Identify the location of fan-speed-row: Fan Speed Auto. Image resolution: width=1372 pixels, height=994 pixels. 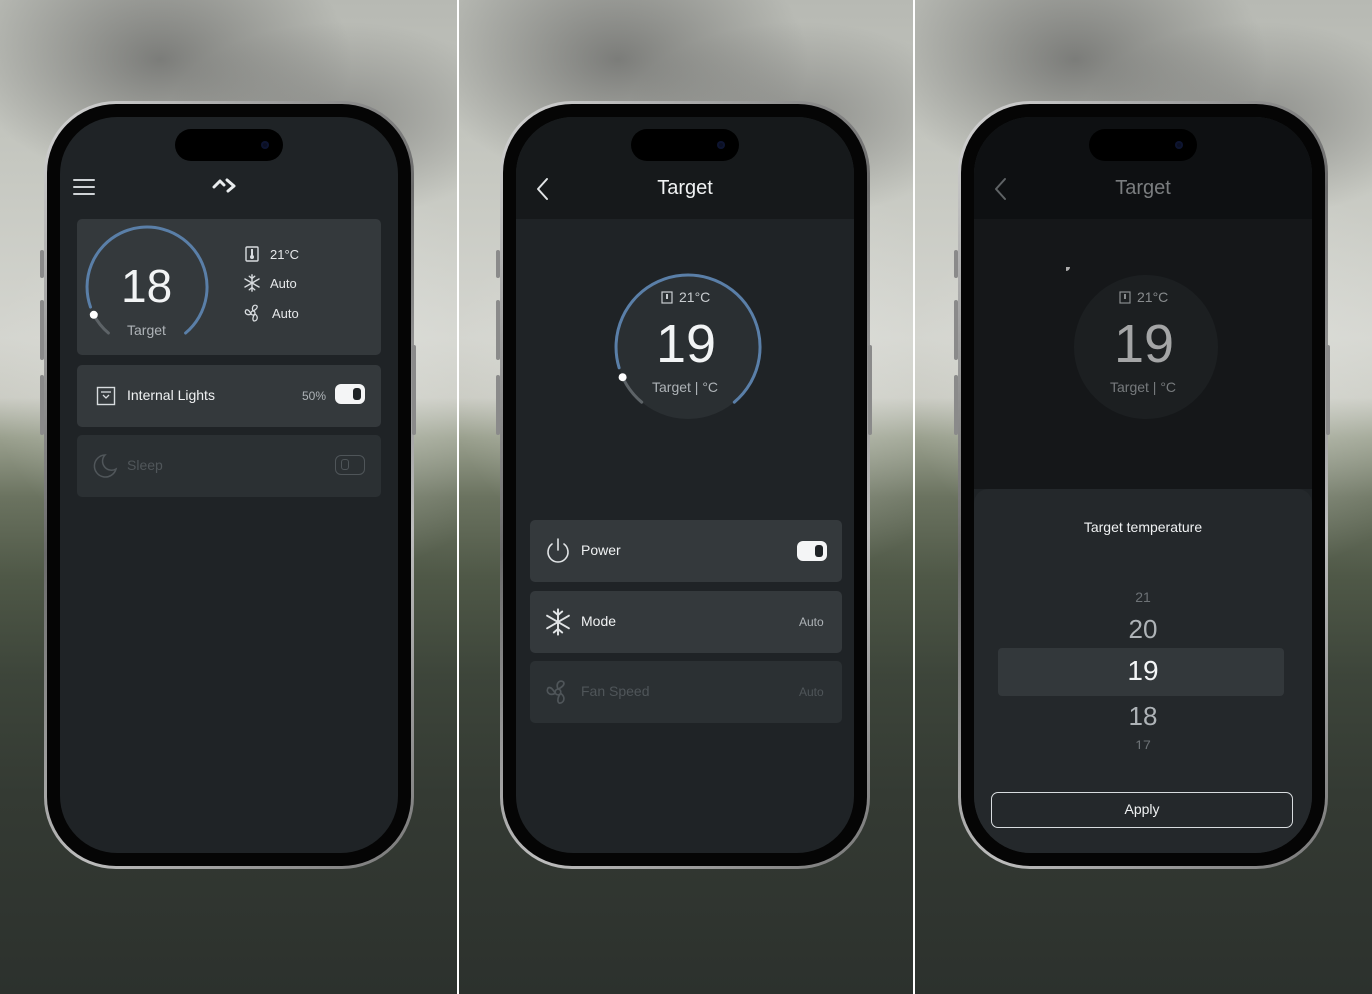
(686, 692).